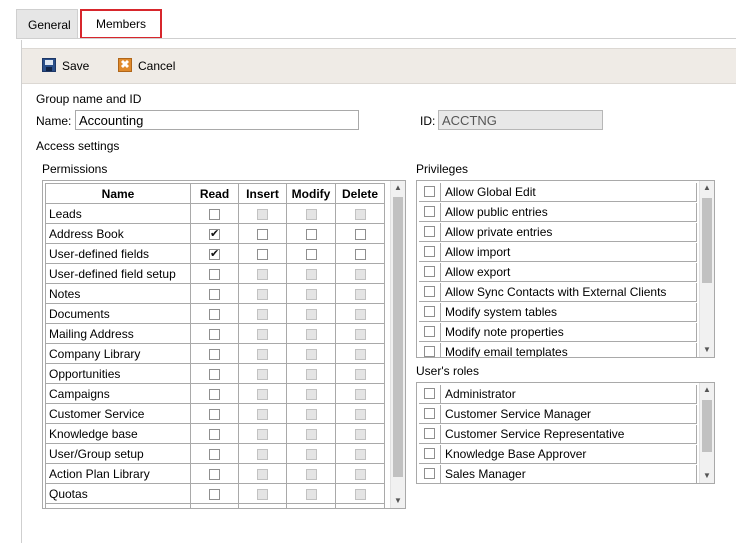 Image resolution: width=736 pixels, height=543 pixels. I want to click on list-item: Allow export, so click(558, 272).